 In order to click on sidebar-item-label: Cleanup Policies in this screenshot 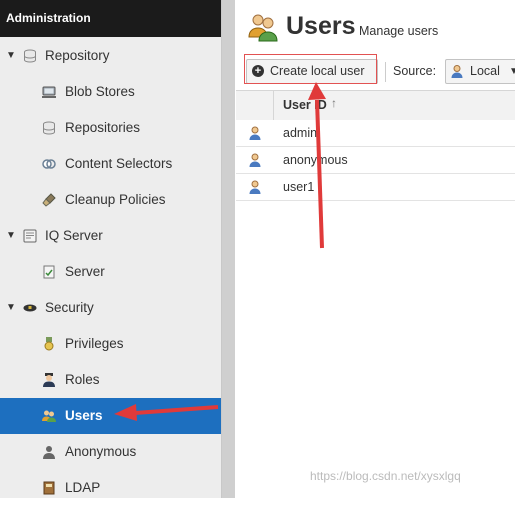, I will do `click(115, 199)`.